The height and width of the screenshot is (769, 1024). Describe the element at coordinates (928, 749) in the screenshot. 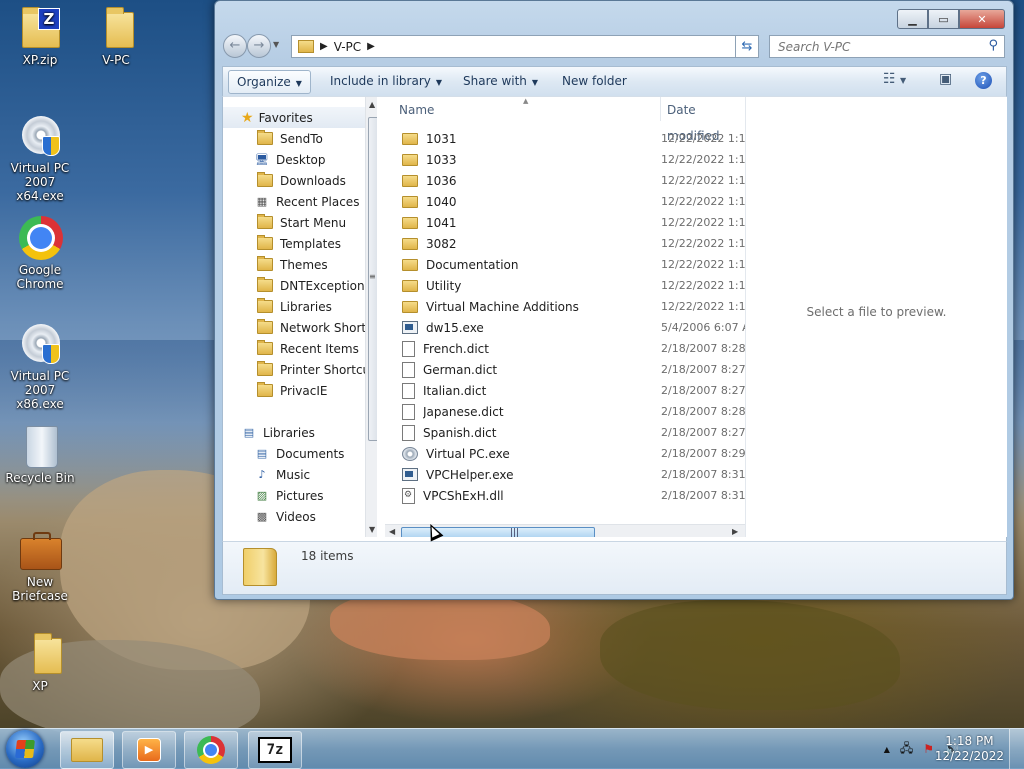

I see `action-center-icon: ⚑` at that location.